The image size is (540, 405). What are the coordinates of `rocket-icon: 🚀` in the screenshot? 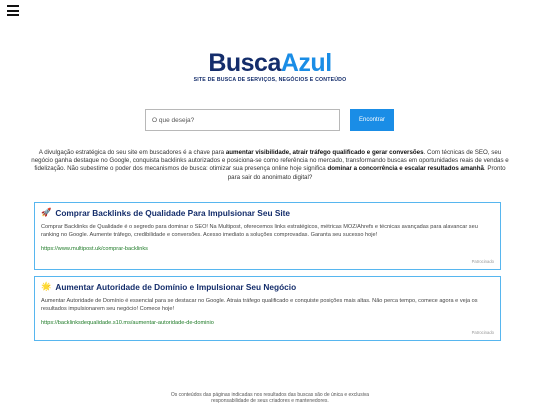 It's located at (46, 212).